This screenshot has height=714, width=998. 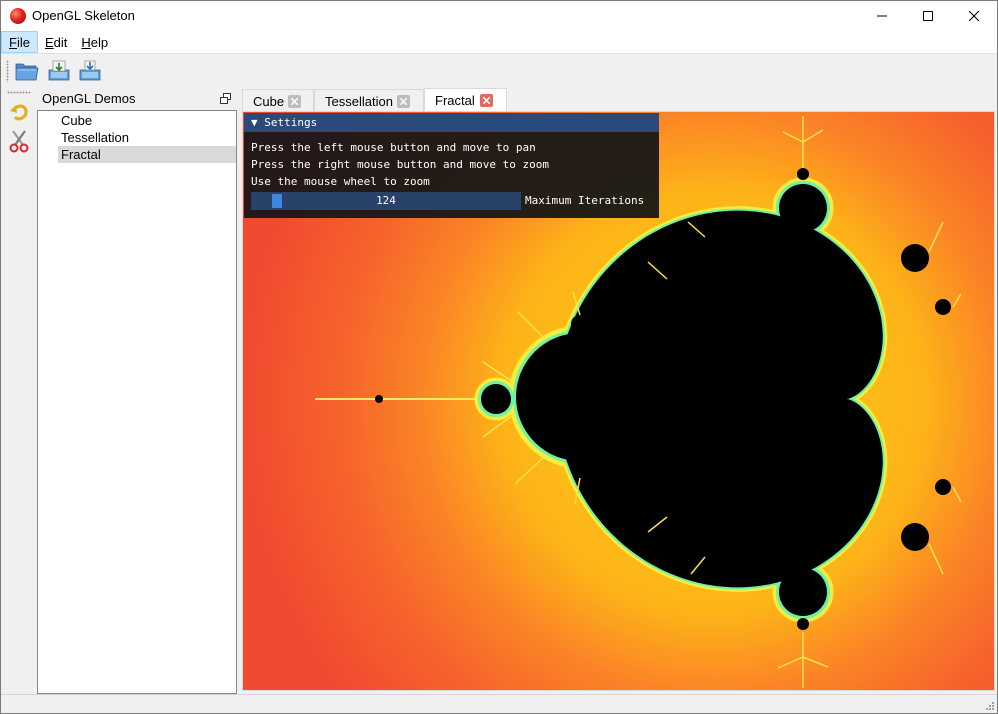 I want to click on minimize-button, so click(x=882, y=16).